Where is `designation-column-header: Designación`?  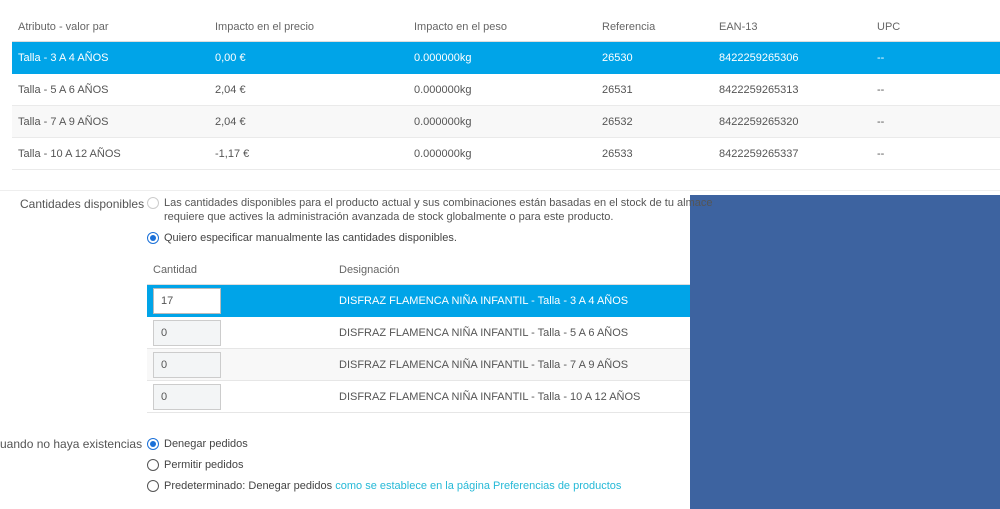 designation-column-header: Designación is located at coordinates (369, 270).